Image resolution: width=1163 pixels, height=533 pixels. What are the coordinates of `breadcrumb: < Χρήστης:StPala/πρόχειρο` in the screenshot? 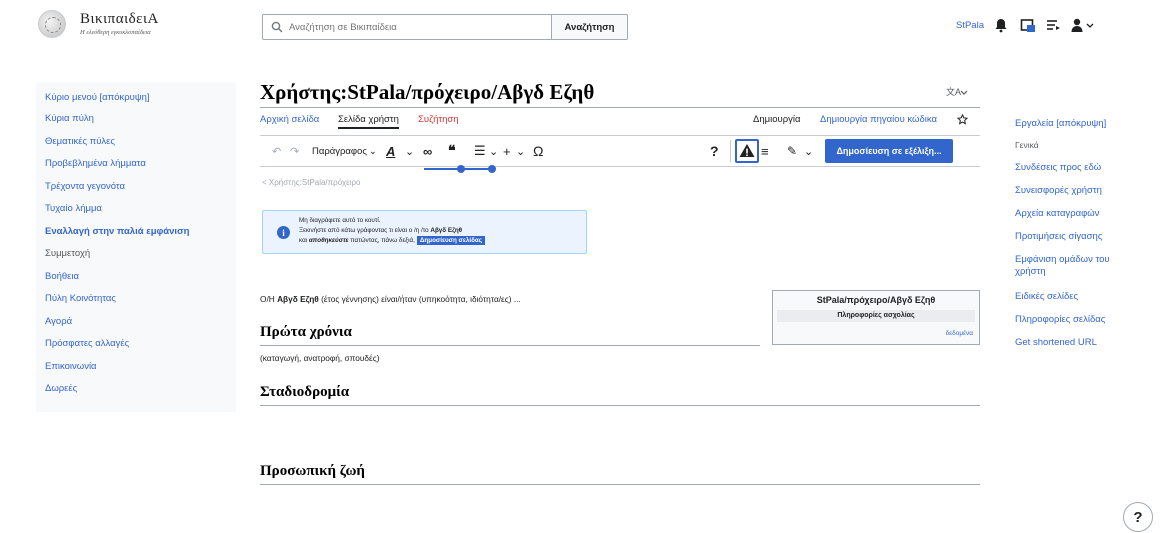 It's located at (311, 182).